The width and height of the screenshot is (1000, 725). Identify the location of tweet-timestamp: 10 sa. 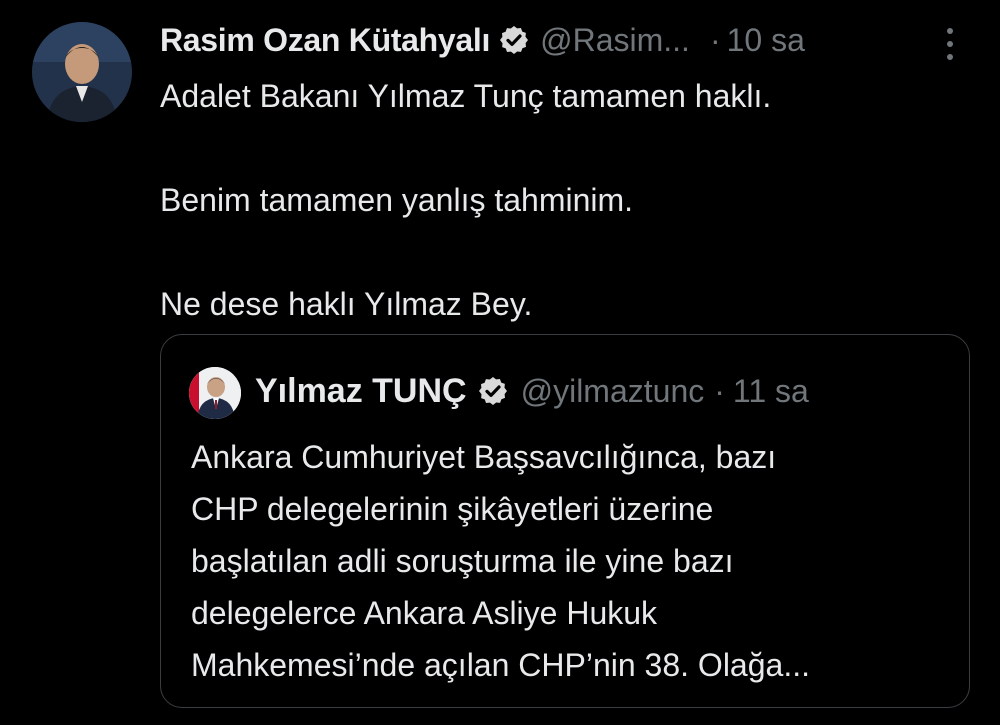
(766, 40).